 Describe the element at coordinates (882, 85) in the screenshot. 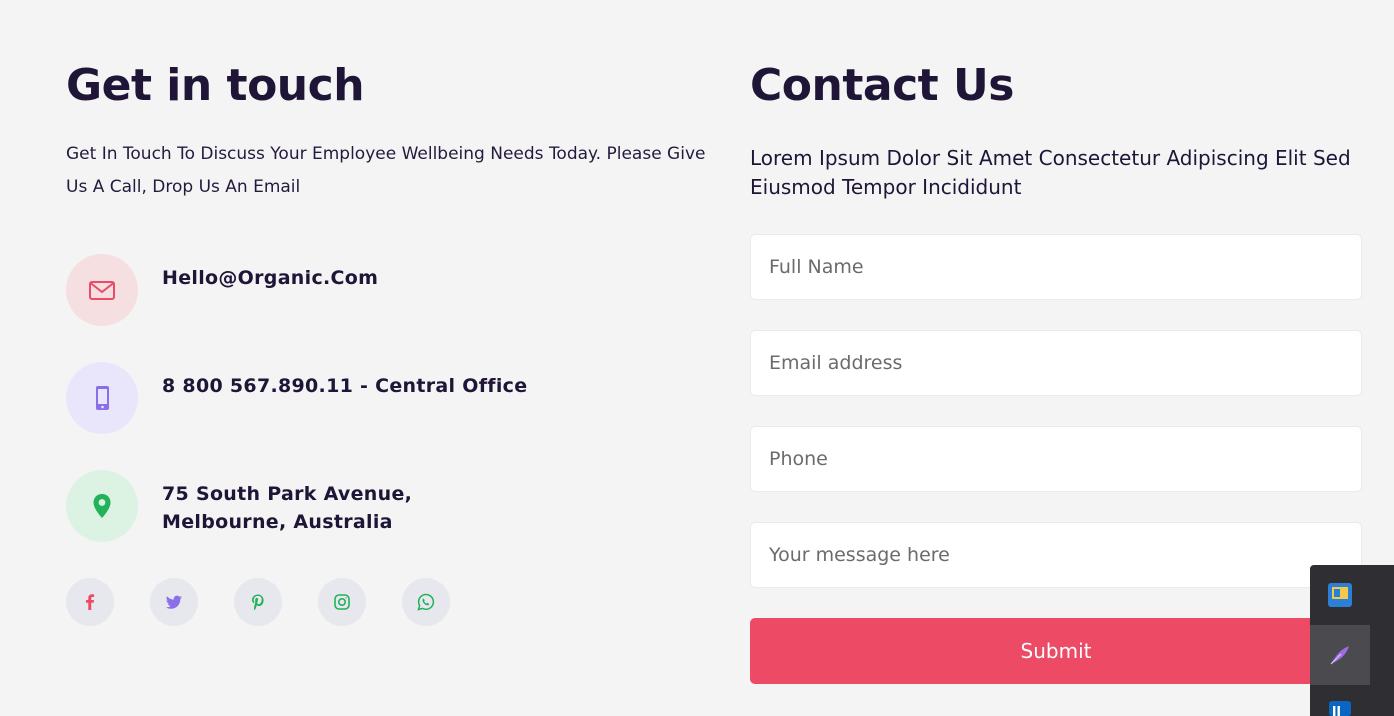

I see `contact-us-heading: Contact Us` at that location.